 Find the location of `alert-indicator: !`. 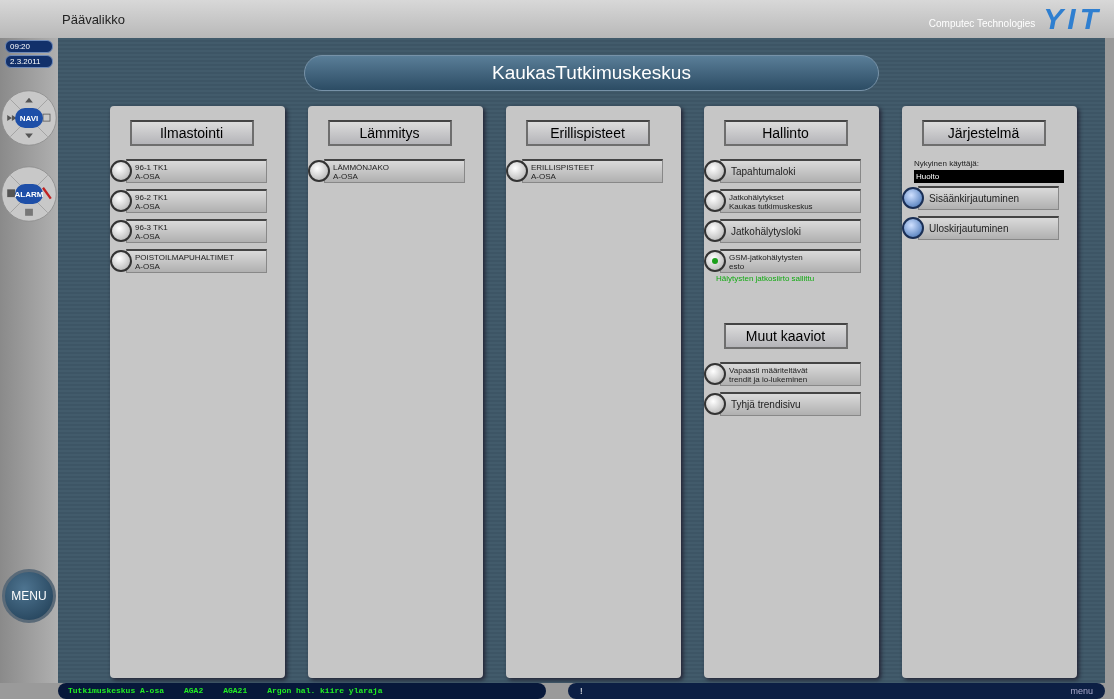

alert-indicator: ! is located at coordinates (581, 691).